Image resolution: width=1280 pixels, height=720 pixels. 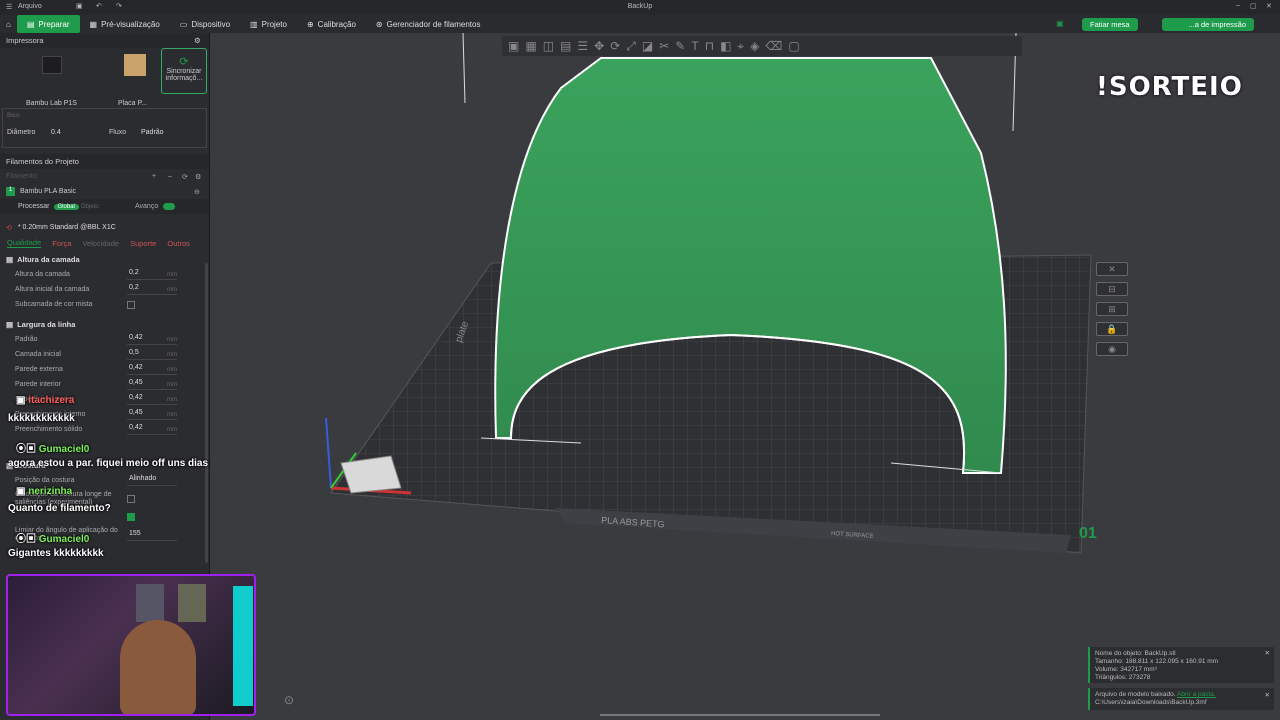 What do you see at coordinates (152, 480) in the screenshot?
I see `seam-position-select: Alinhado` at bounding box center [152, 480].